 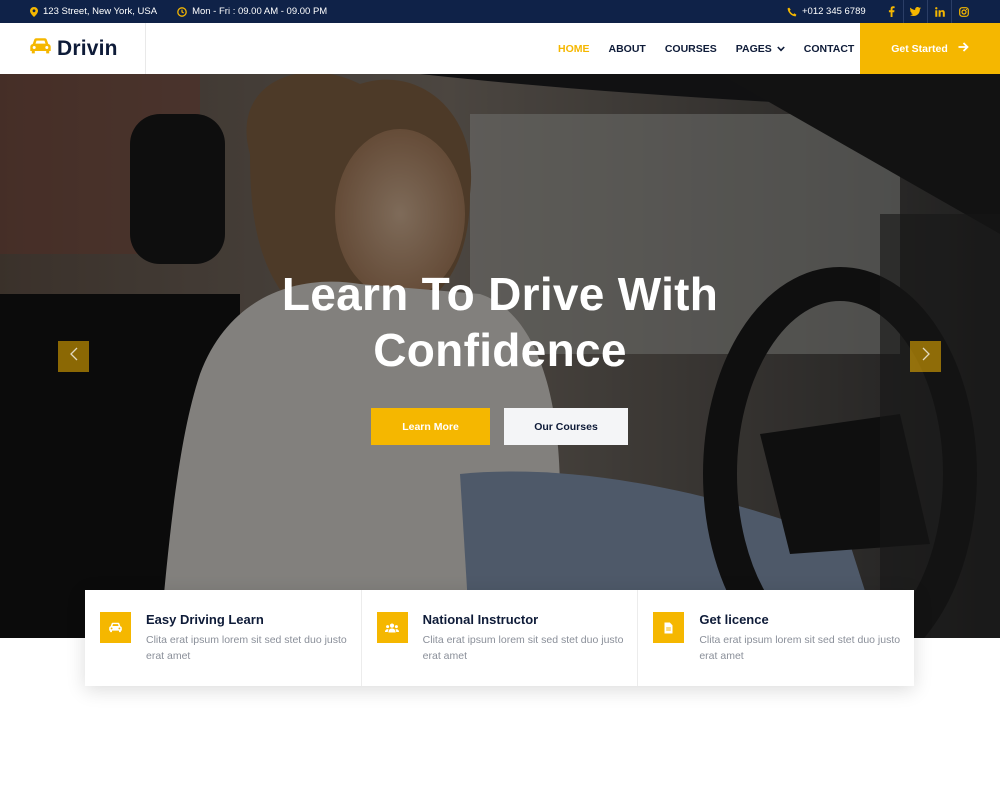 What do you see at coordinates (915, 11) in the screenshot?
I see `twitter-icon` at bounding box center [915, 11].